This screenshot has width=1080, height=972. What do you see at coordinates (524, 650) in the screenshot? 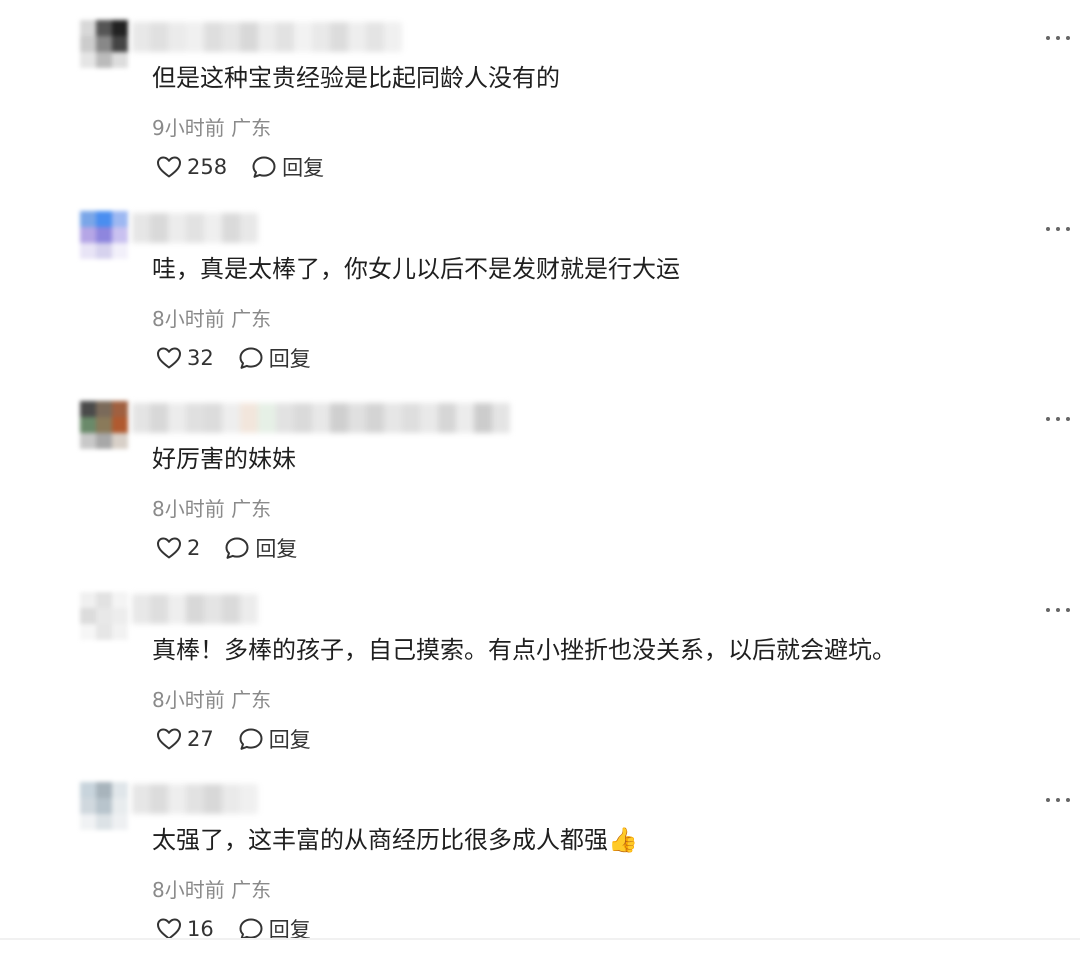
I see `comment-text: 真棒！多棒的孩子，自己摸索。有点小挫折也没关系，以后就会避坑。` at bounding box center [524, 650].